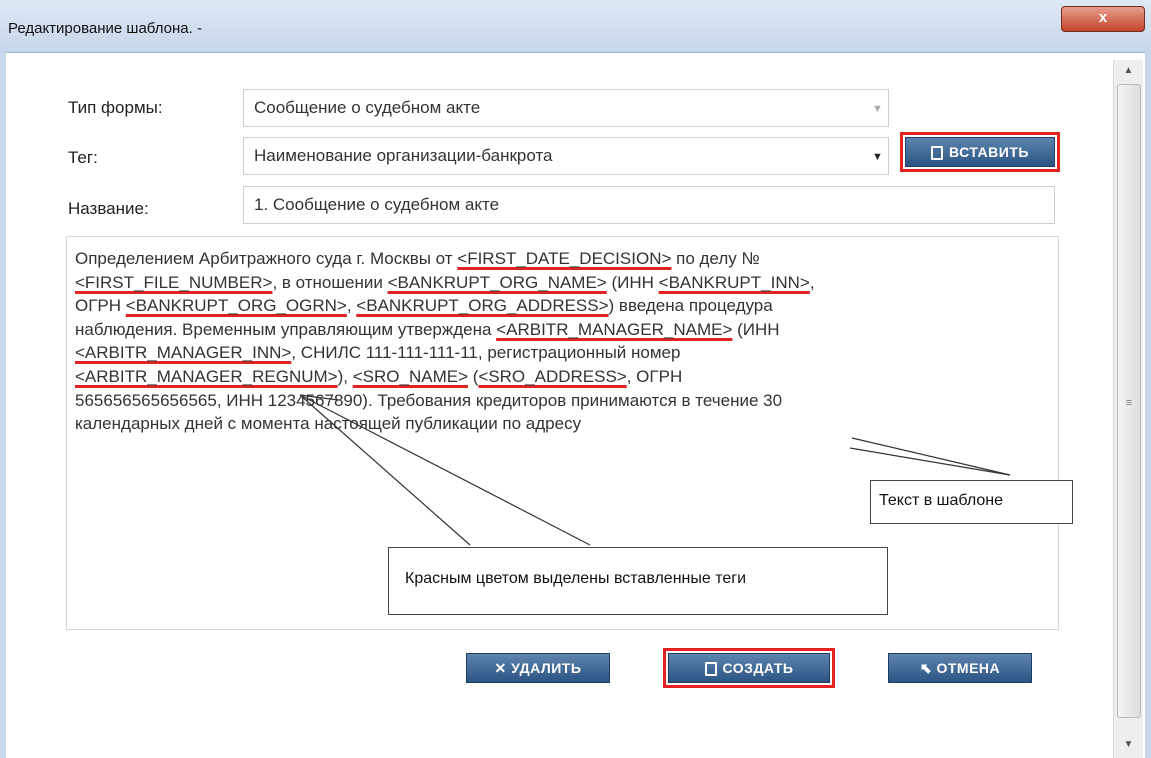  I want to click on callout-text: Текст в шаблоне, so click(941, 500).